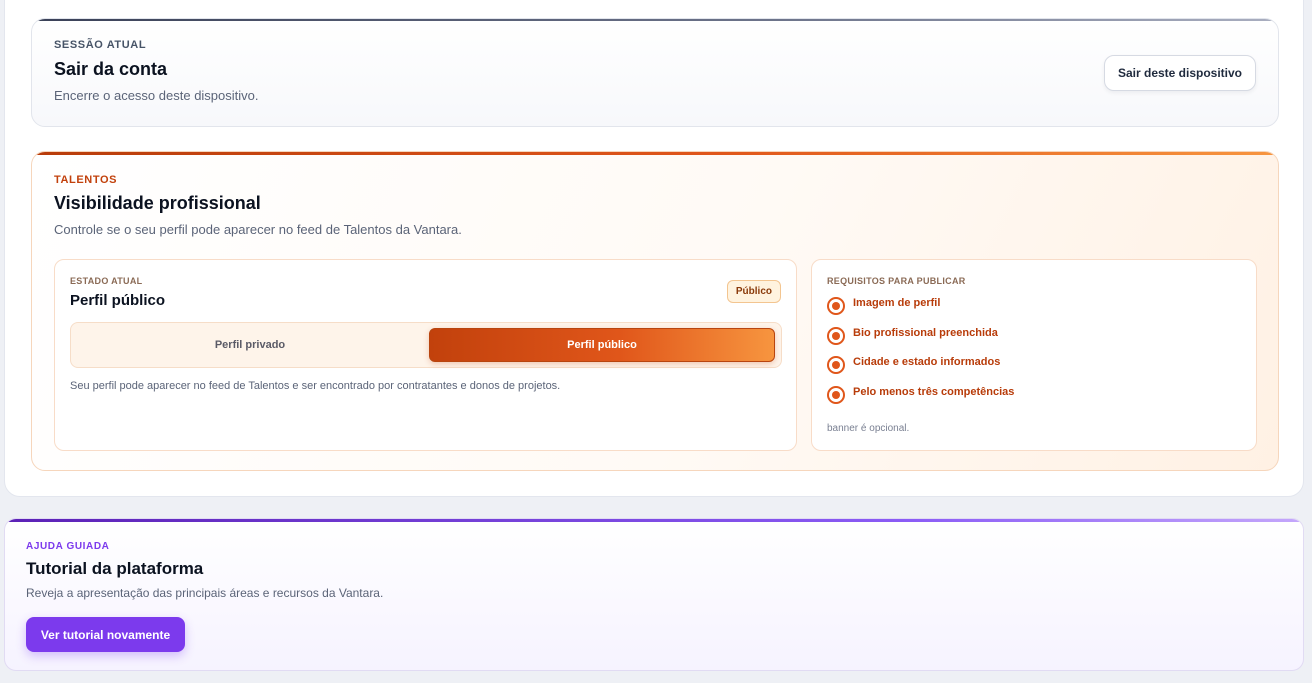 The height and width of the screenshot is (683, 1312). Describe the element at coordinates (115, 568) in the screenshot. I see `tutorial-title: Tutorial da plataforma` at that location.